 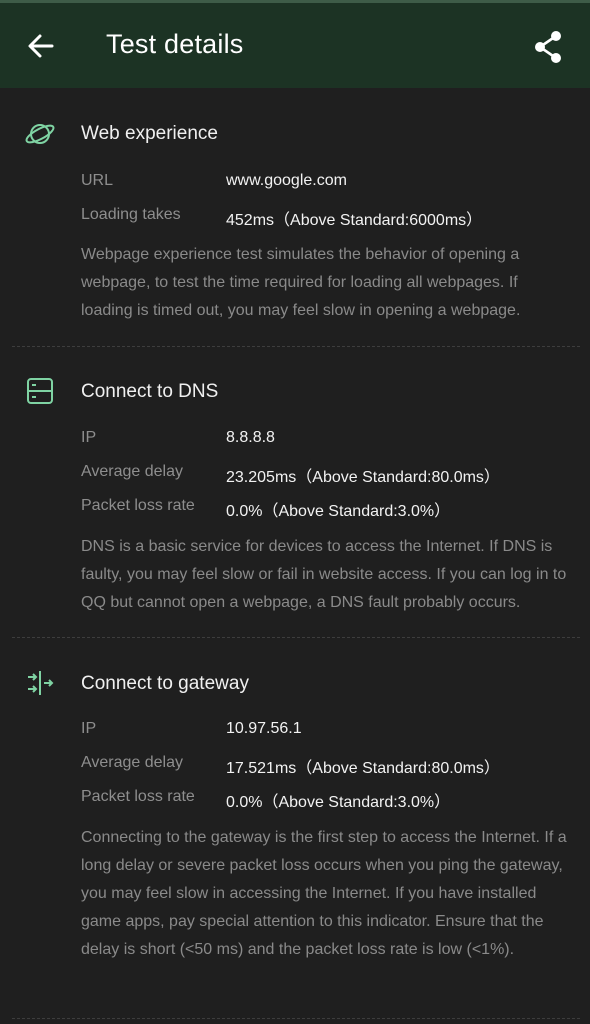 I want to click on url-label: URL, so click(x=97, y=180).